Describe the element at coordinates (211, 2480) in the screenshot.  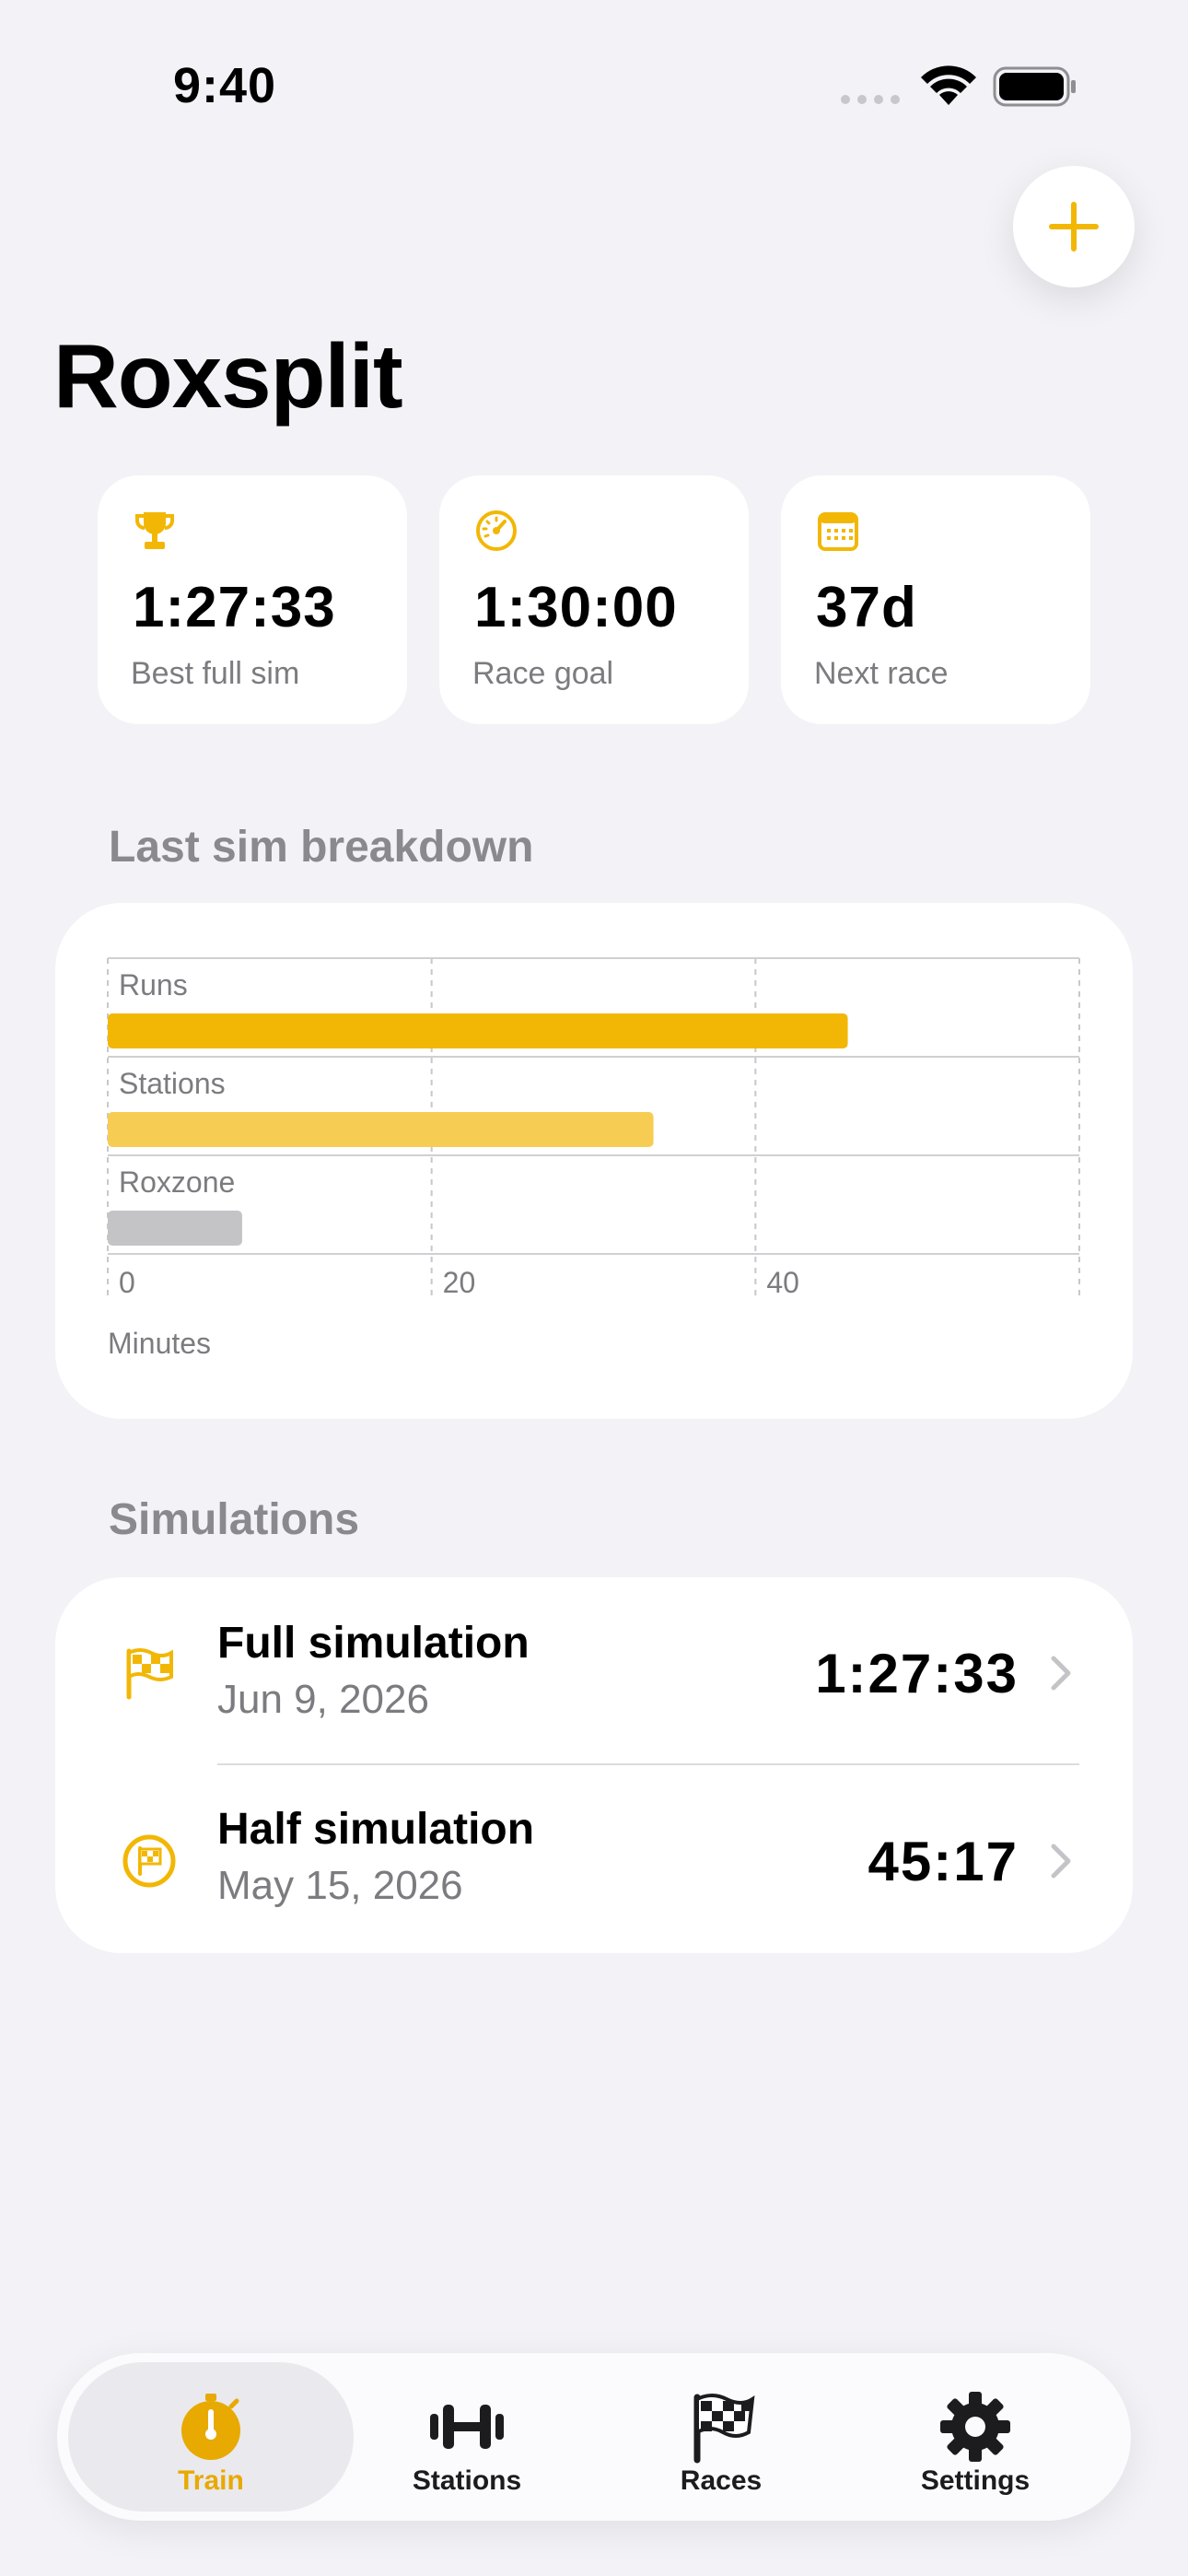
I see `tab-label: Train` at that location.